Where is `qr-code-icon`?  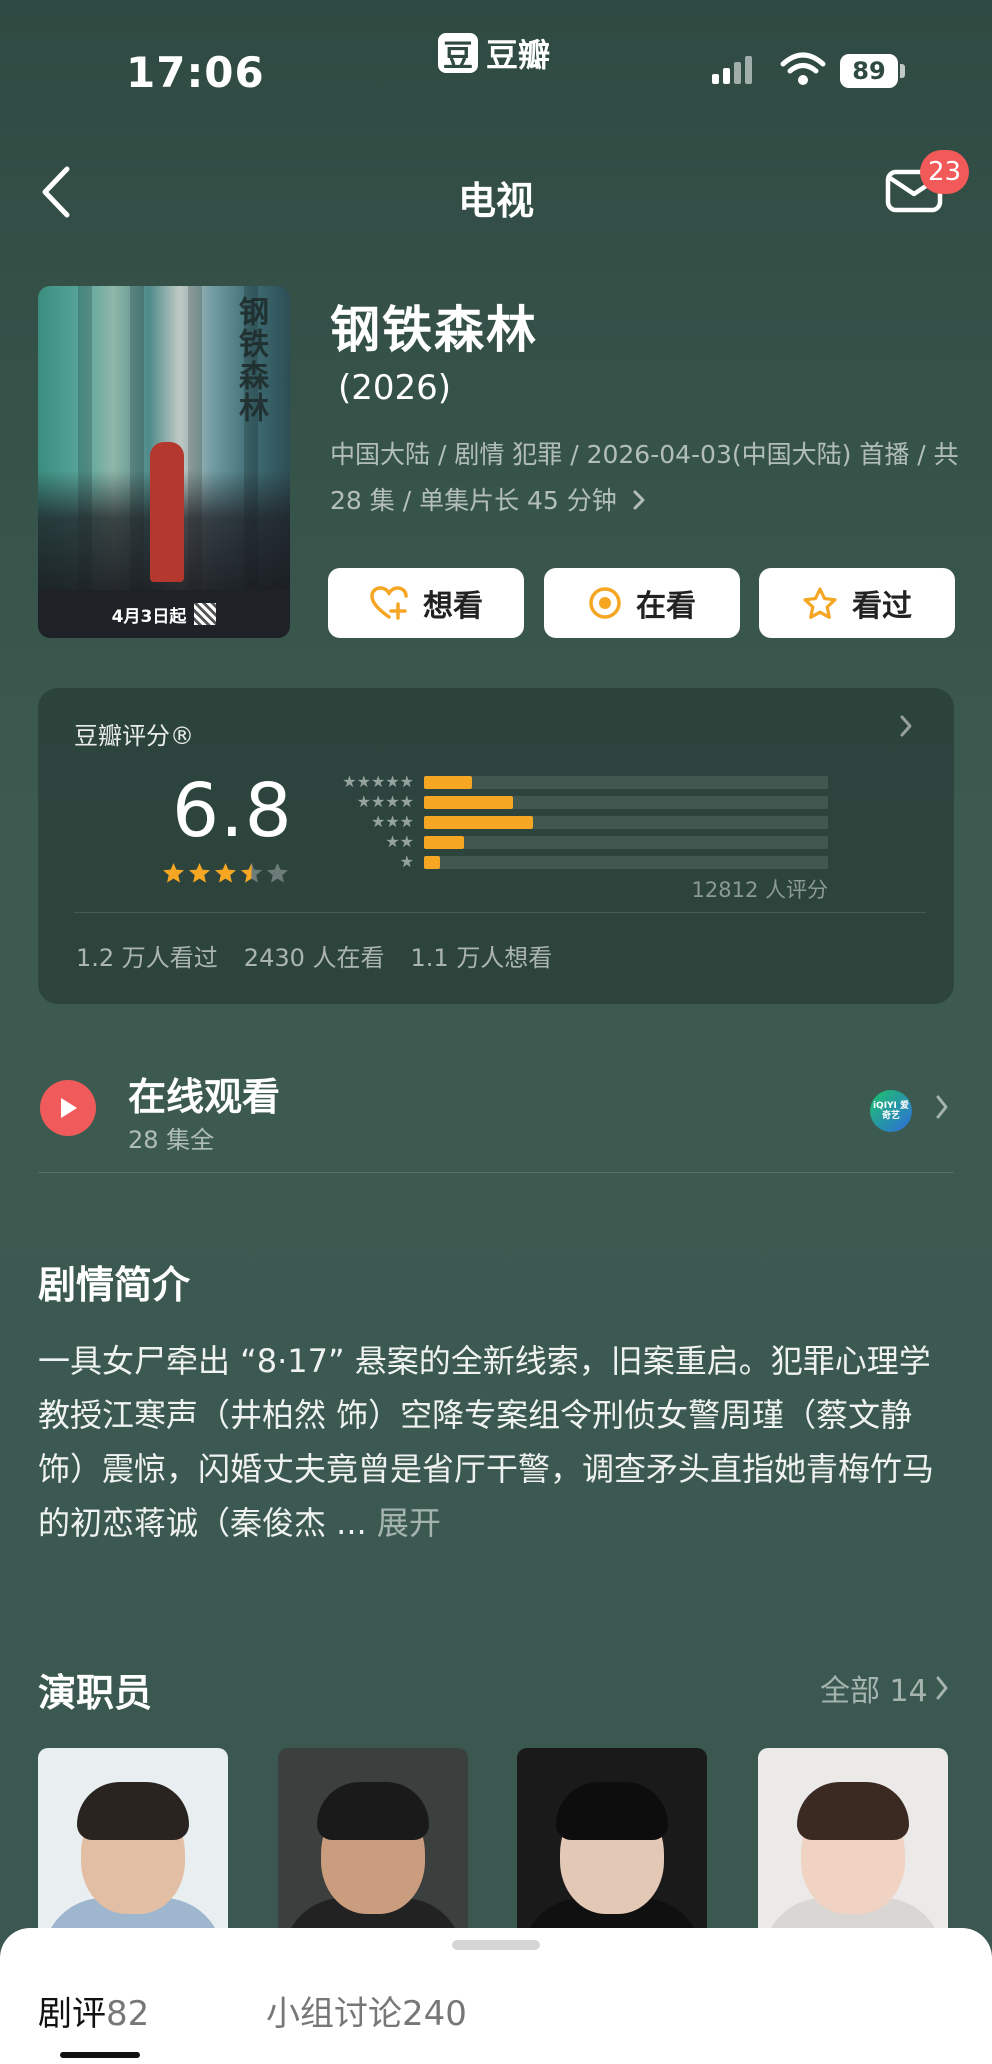 qr-code-icon is located at coordinates (205, 614).